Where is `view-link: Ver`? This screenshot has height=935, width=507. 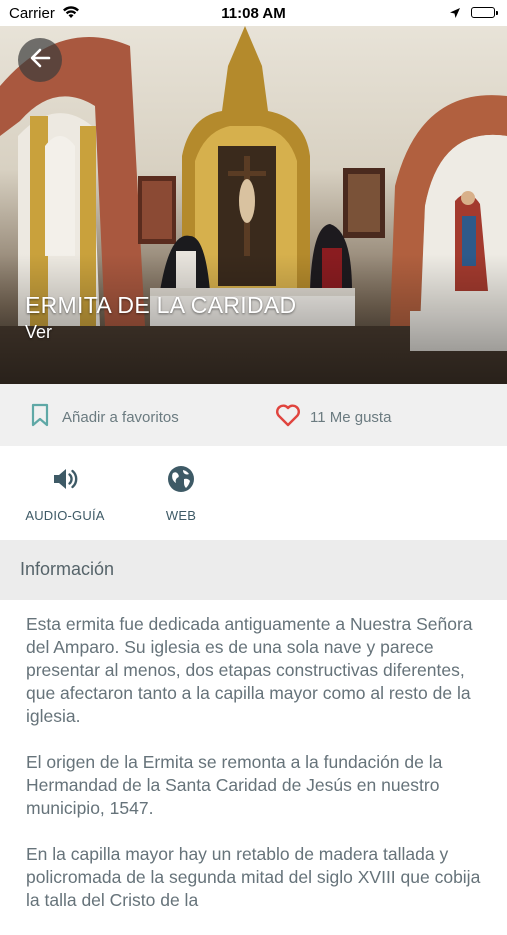 view-link: Ver is located at coordinates (38, 332).